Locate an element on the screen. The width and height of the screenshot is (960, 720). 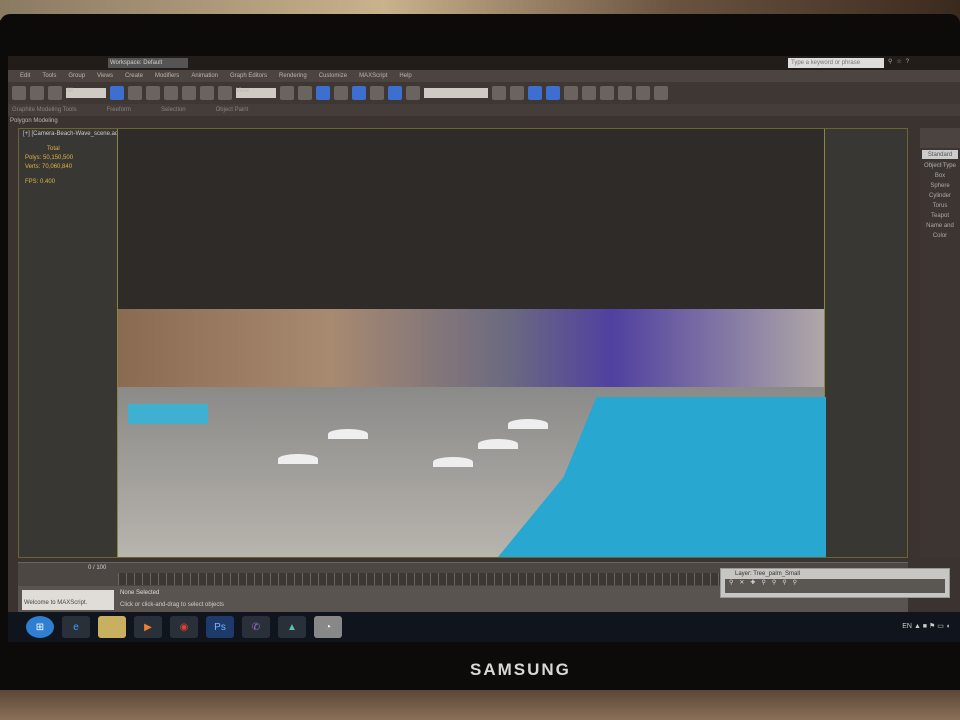
app-icon: ◔ is located at coordinates (328, 627).